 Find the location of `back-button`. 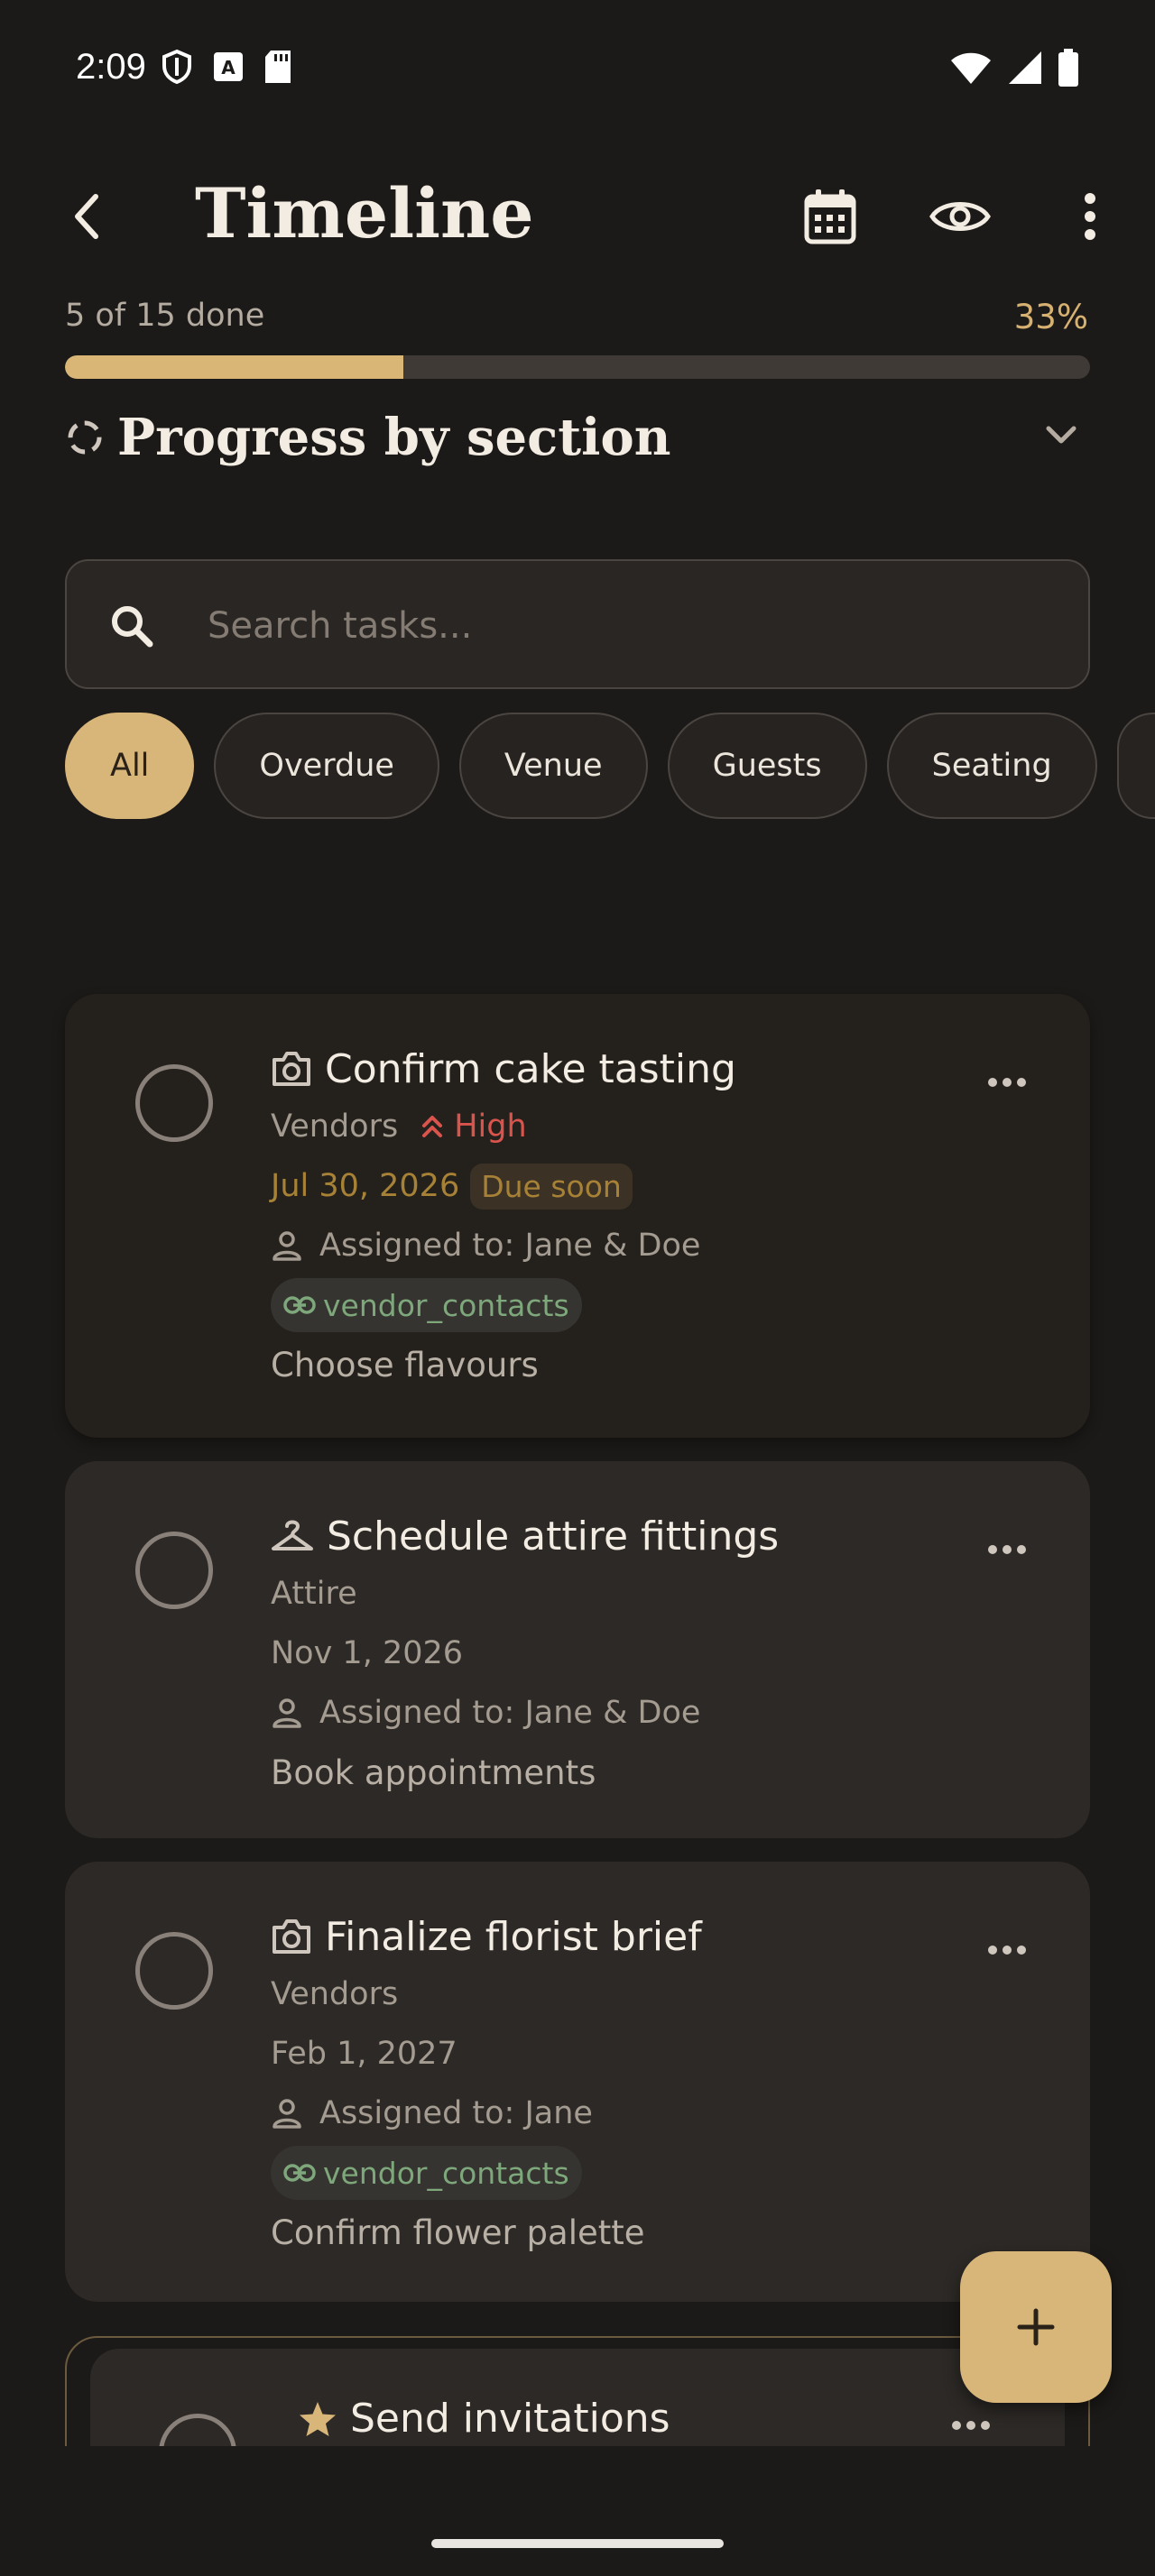

back-button is located at coordinates (87, 217).